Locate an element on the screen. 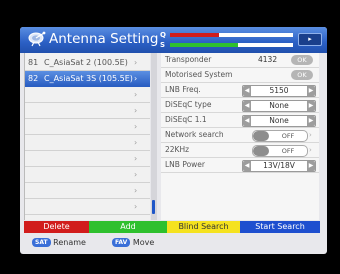  satellite-name: C_AsiaSat 2 (100.5E) is located at coordinates (86, 62).